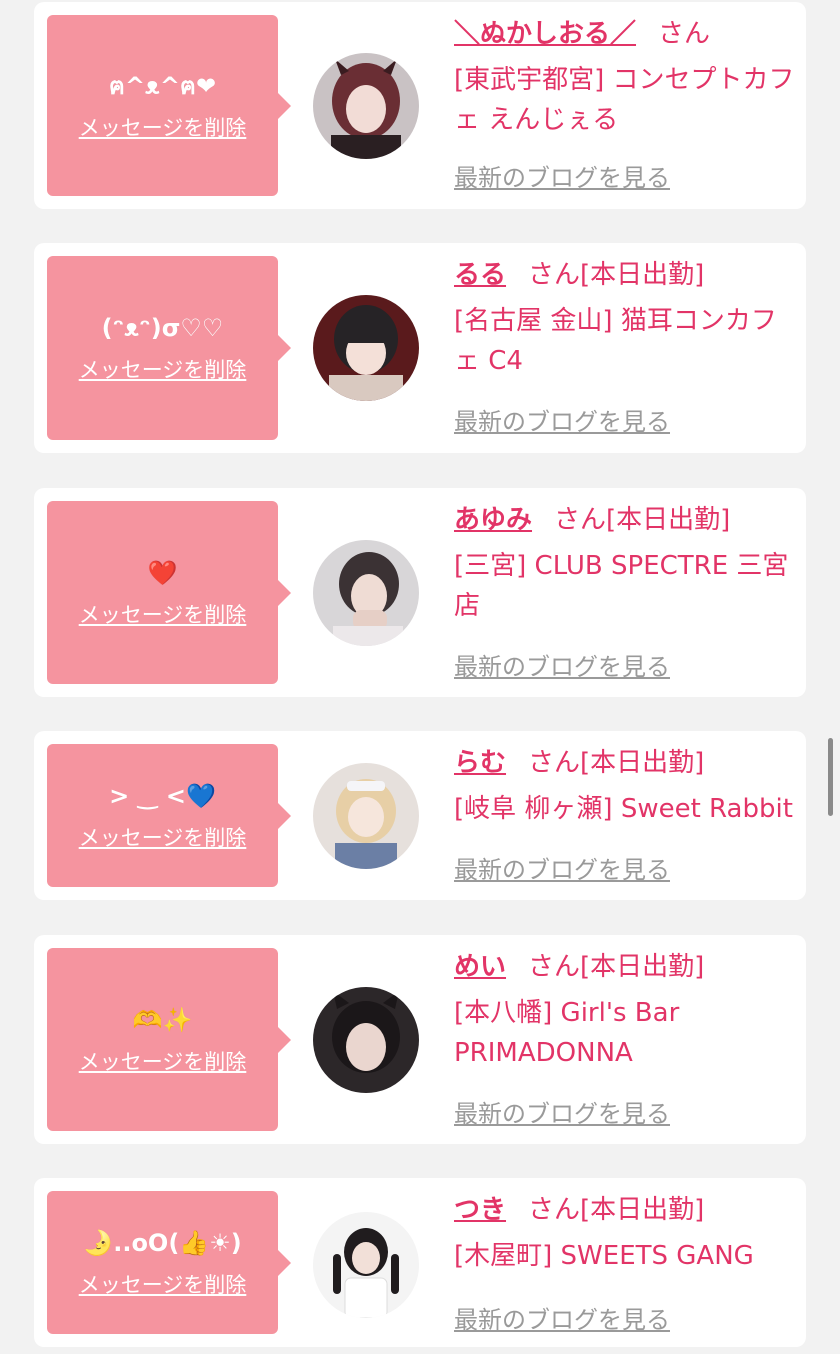 This screenshot has width=840, height=1354. What do you see at coordinates (545, 34) in the screenshot?
I see `cast-name-link: ＼ぬかしおる／` at bounding box center [545, 34].